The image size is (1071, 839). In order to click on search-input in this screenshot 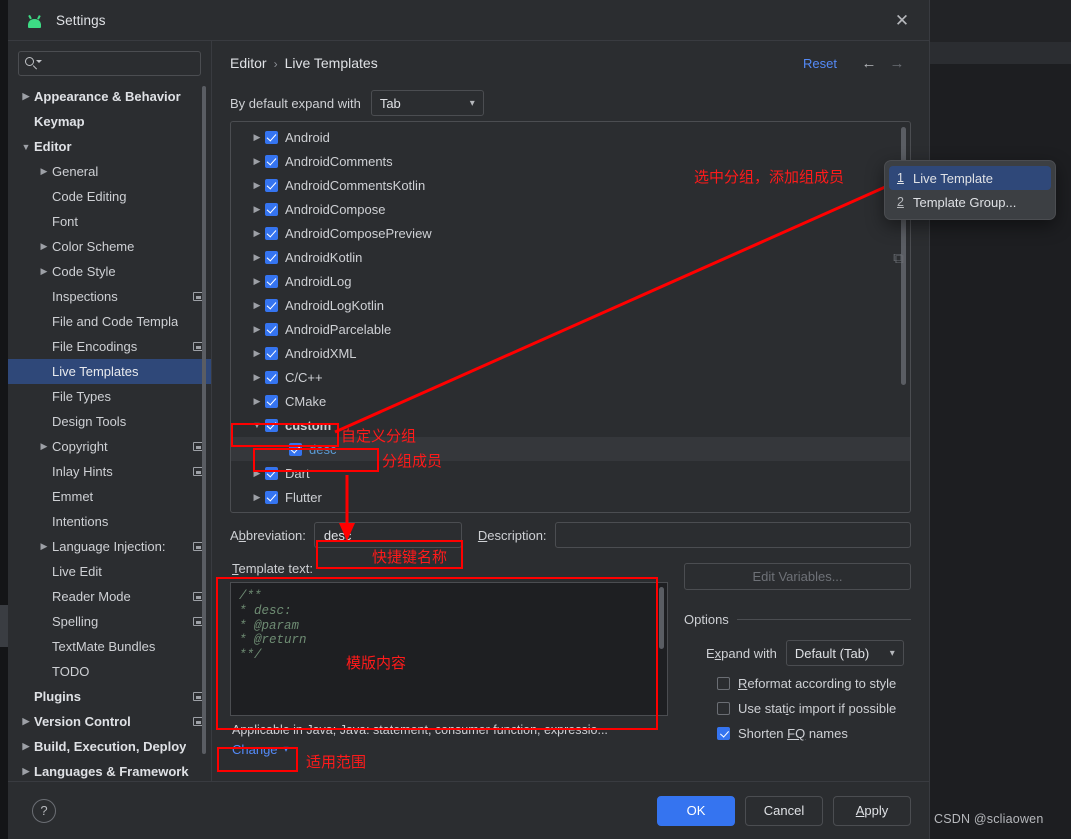, I will do `click(117, 63)`.